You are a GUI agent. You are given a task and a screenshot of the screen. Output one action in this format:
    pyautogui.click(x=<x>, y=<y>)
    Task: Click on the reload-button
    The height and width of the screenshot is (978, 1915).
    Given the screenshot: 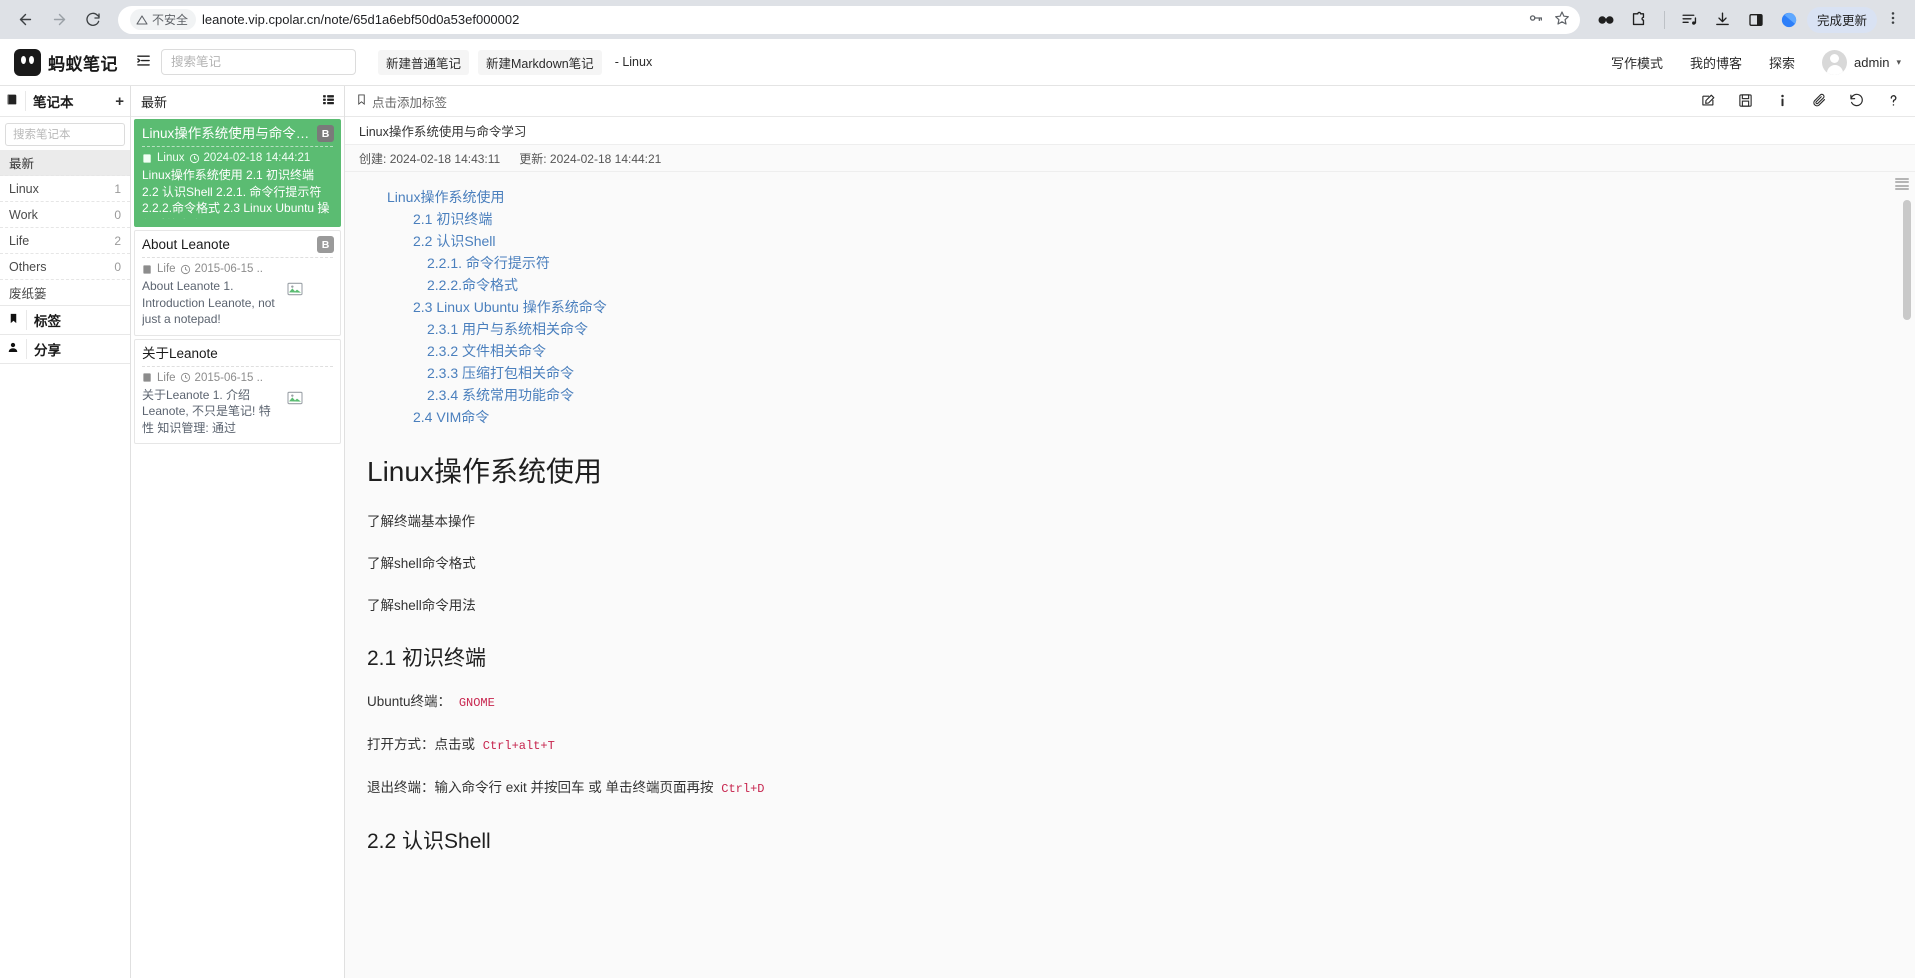 What is the action you would take?
    pyautogui.click(x=93, y=20)
    